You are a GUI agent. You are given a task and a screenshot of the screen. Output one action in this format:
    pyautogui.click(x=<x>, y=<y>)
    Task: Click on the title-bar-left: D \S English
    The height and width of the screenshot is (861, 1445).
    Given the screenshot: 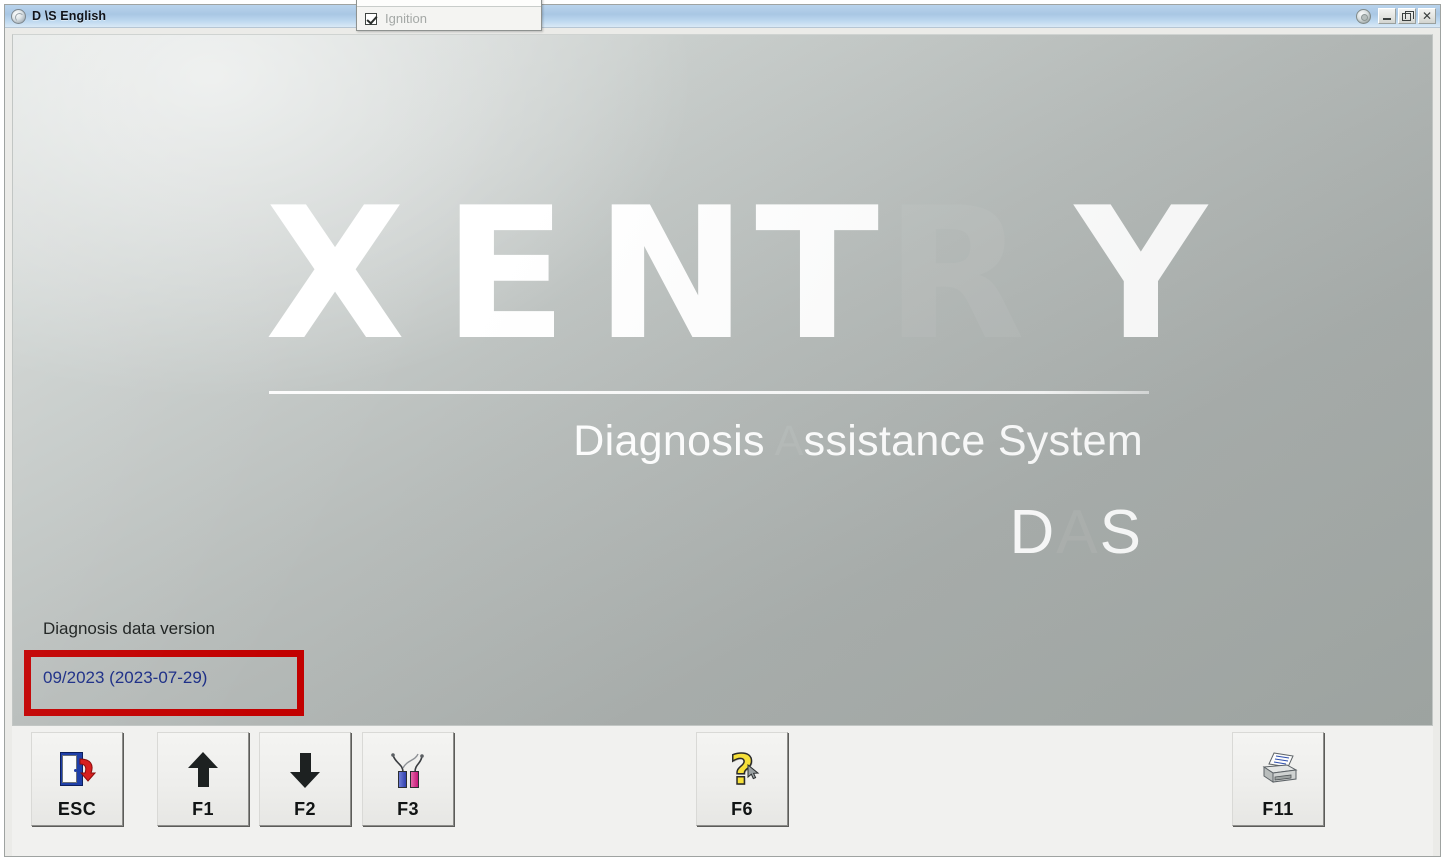 What is the action you would take?
    pyautogui.click(x=683, y=16)
    